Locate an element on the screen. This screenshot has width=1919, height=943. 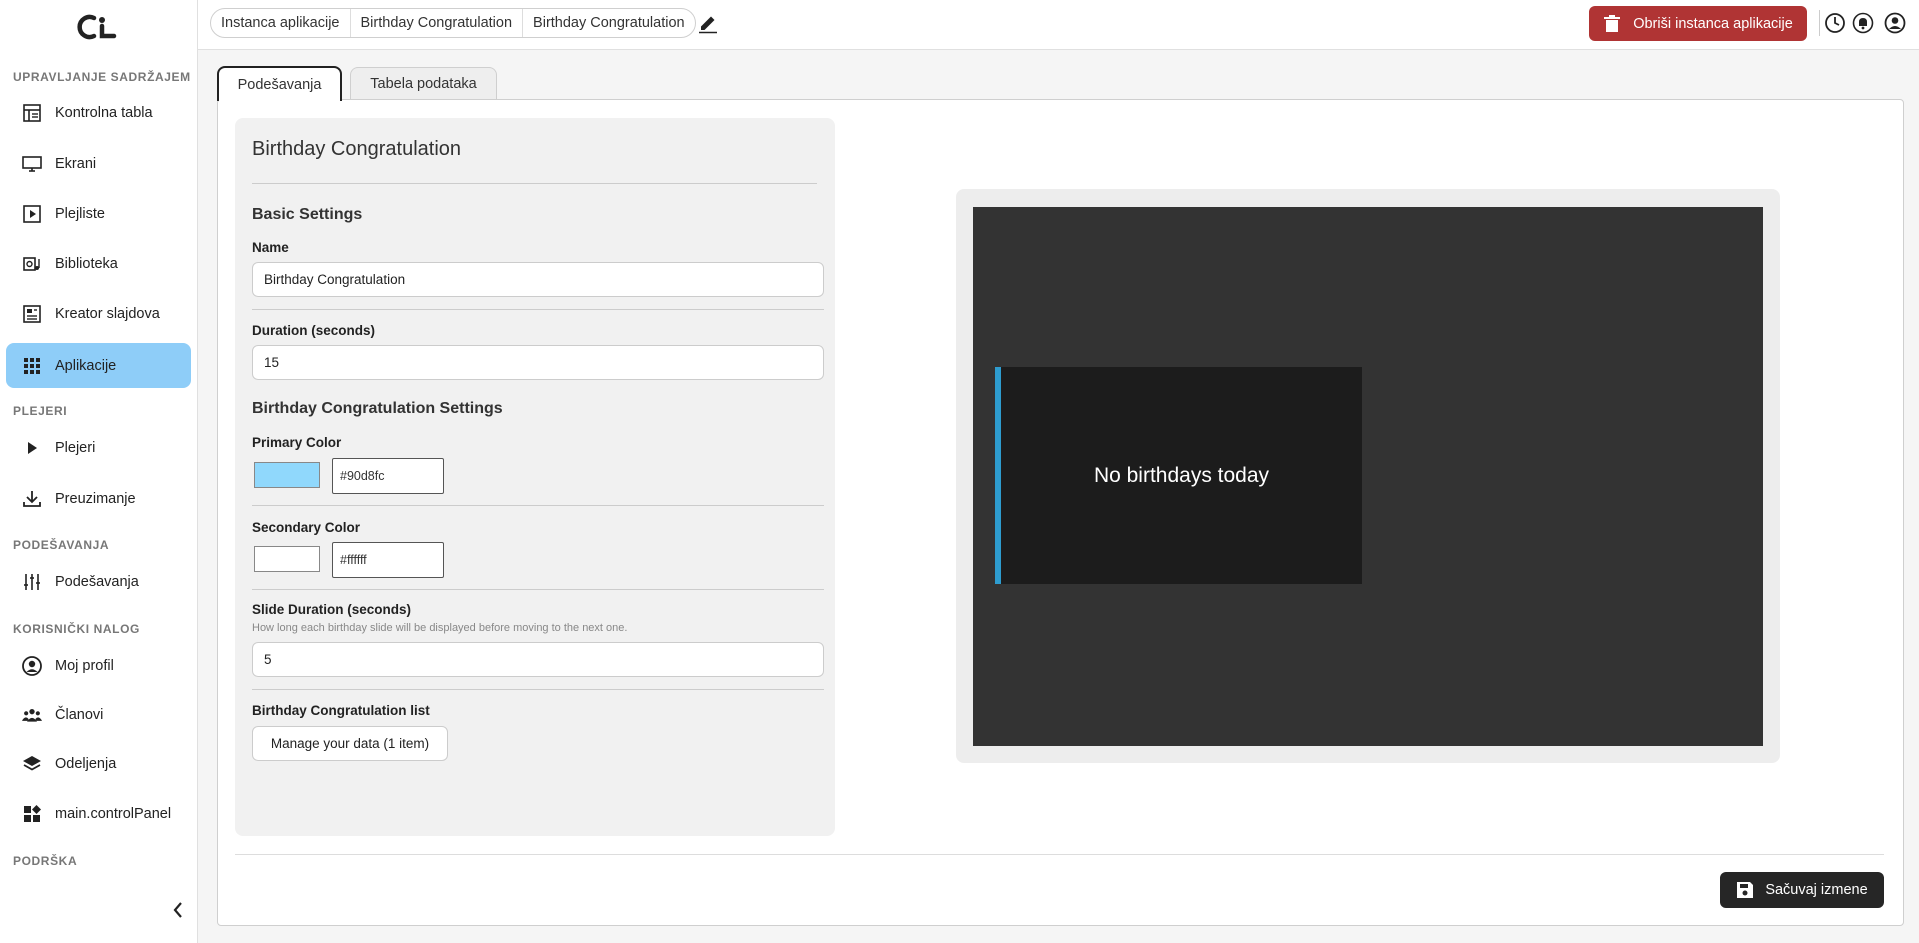
section-title-account: KORISNIČKI NALOG is located at coordinates (76, 629).